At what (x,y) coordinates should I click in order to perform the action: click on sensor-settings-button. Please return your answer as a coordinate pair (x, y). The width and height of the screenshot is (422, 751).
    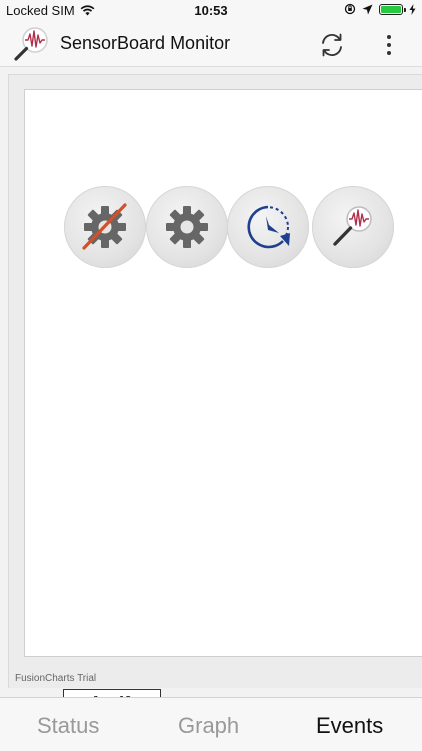
    Looking at the image, I should click on (187, 227).